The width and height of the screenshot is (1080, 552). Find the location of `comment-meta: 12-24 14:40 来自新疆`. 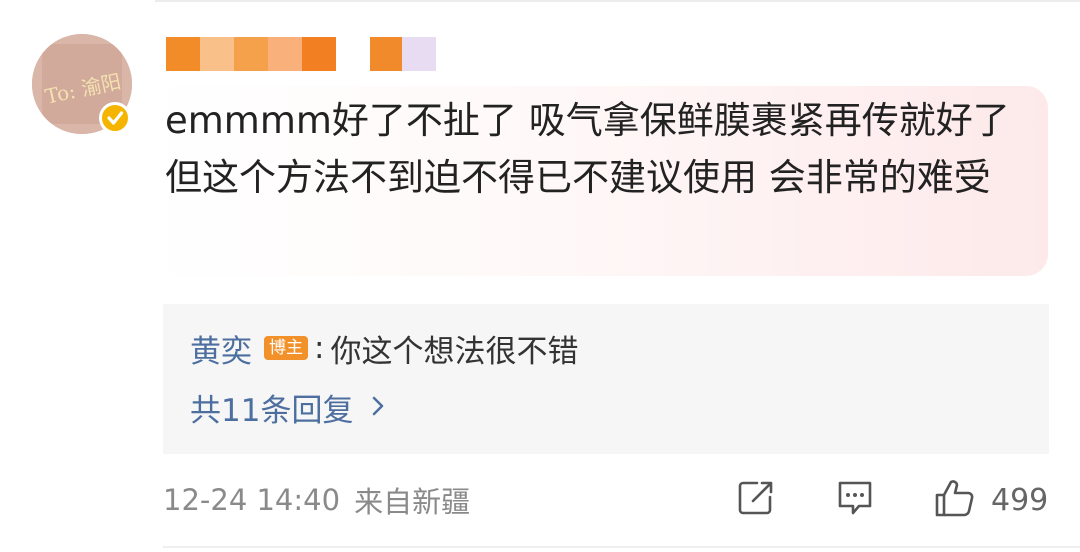

comment-meta: 12-24 14:40 来自新疆 is located at coordinates (316, 500).